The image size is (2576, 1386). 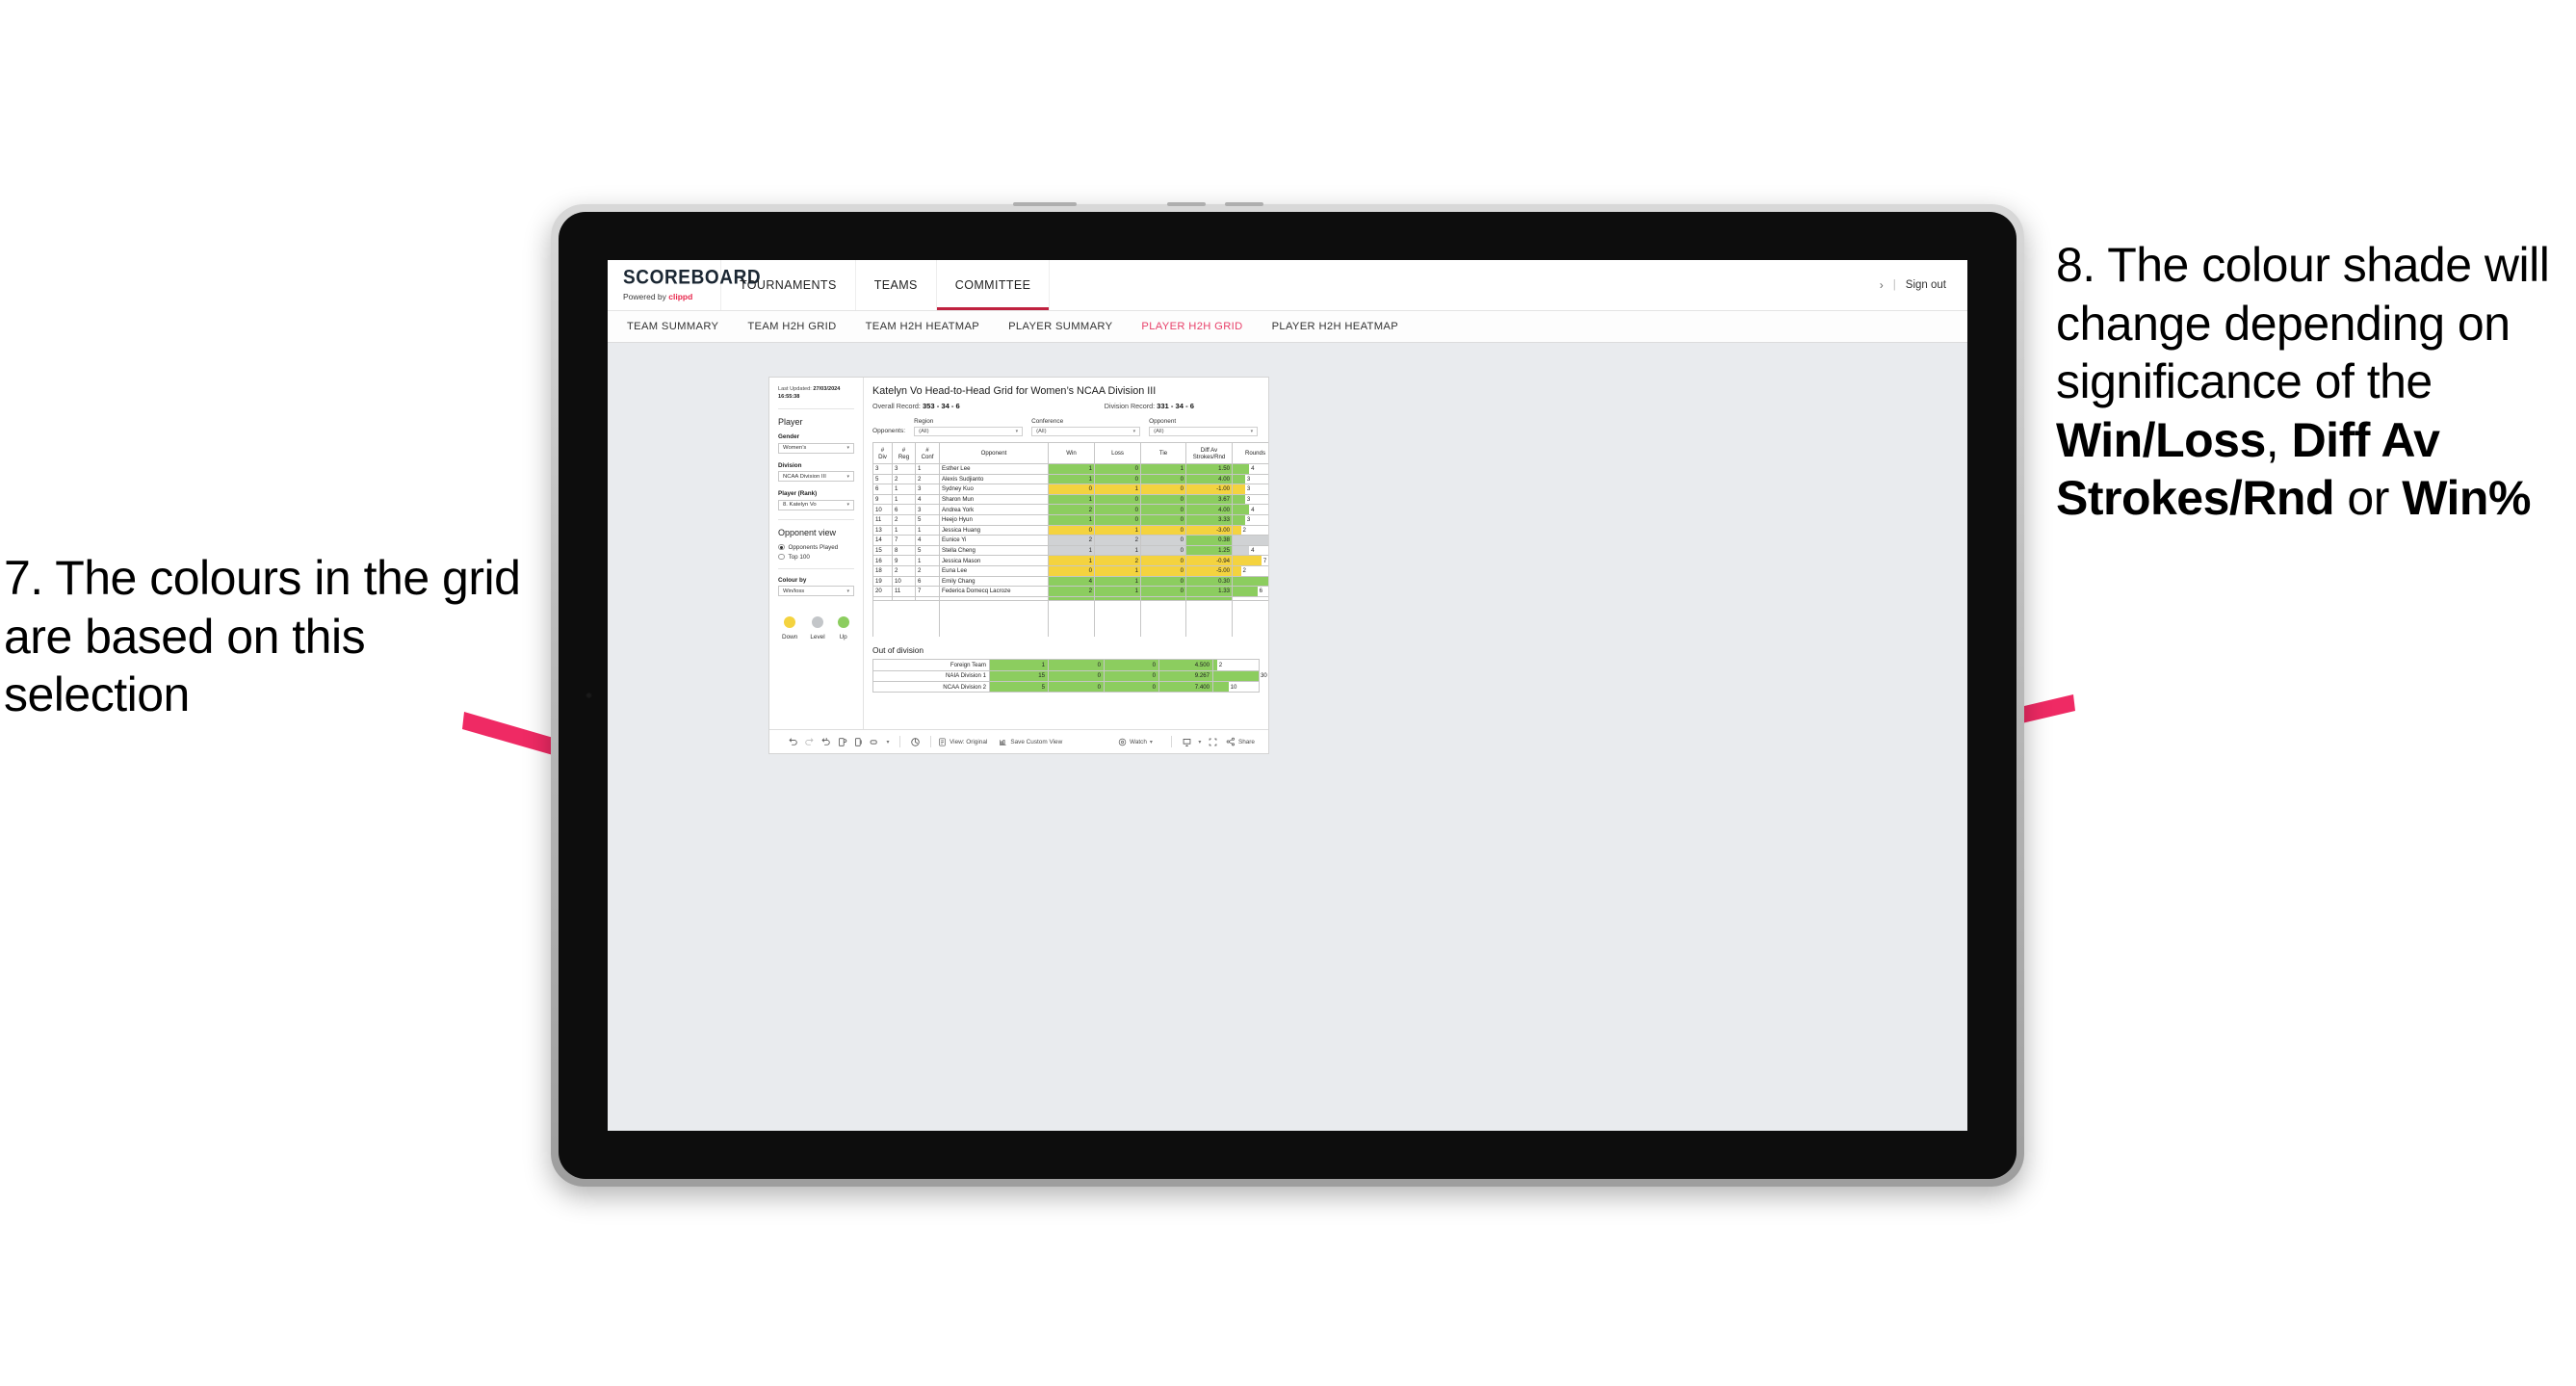 What do you see at coordinates (1117, 453) in the screenshot?
I see `col-header-loss: Loss` at bounding box center [1117, 453].